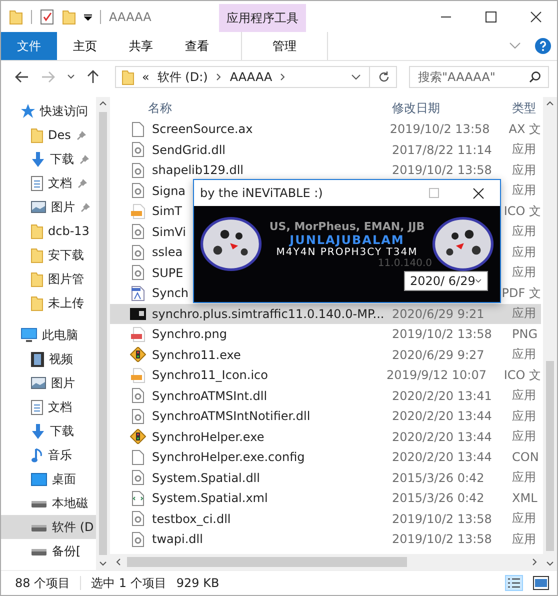  Describe the element at coordinates (262, 18) in the screenshot. I see `context-tab-header: 应用程序工具` at that location.